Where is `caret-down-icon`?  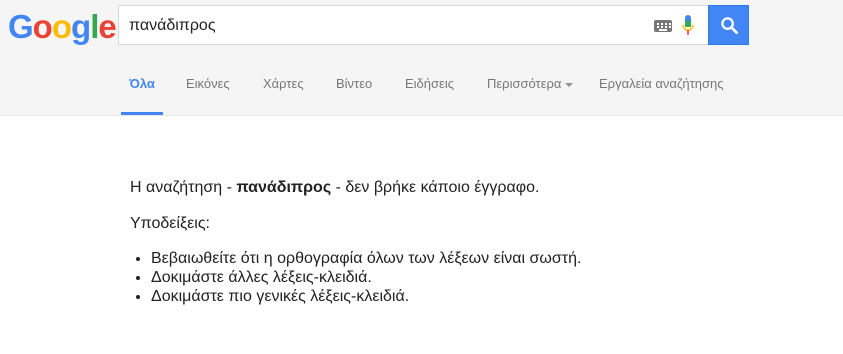 caret-down-icon is located at coordinates (569, 84).